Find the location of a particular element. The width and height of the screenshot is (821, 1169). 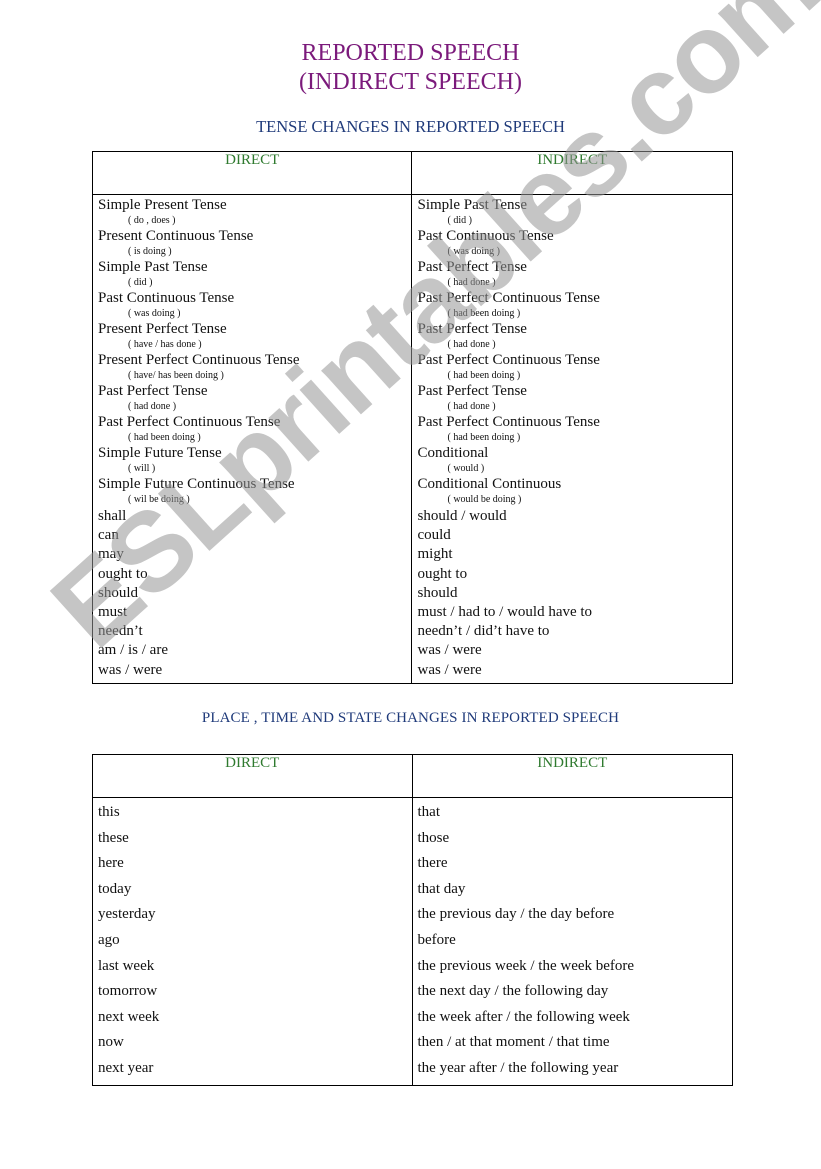

tense-entry: Simple Future Tense ( will ) is located at coordinates (252, 460).